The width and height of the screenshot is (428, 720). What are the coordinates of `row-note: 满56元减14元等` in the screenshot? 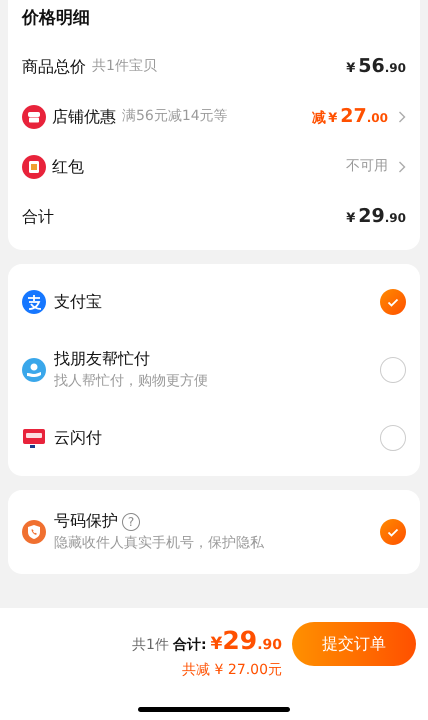 It's located at (175, 116).